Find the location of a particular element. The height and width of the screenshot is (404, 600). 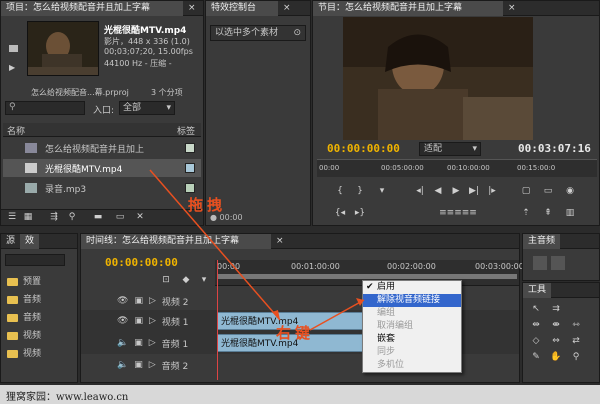

drag-arrow is located at coordinates (215, 245).